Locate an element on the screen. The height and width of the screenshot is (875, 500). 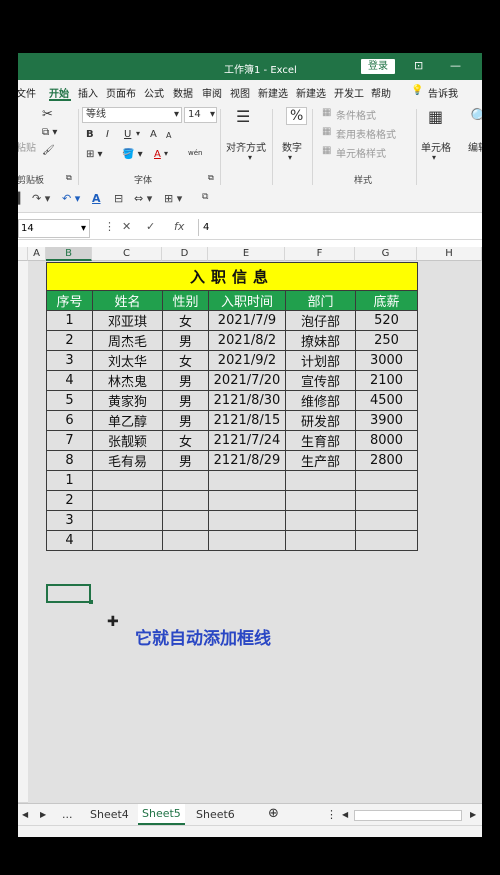
table-cell: 2100 is located at coordinates (386, 380).